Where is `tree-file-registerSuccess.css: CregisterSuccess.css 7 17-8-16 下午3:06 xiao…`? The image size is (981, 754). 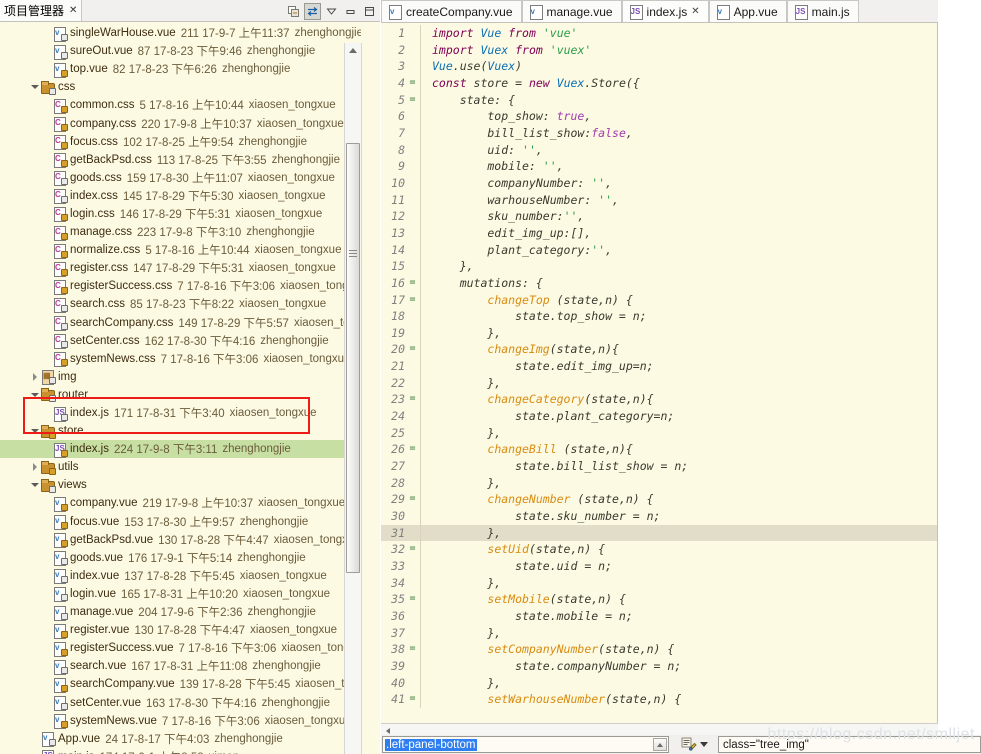
tree-file-registerSuccess.css: CregisterSuccess.css 7 17-8-16 下午3:06 xiao… is located at coordinates (180, 286).